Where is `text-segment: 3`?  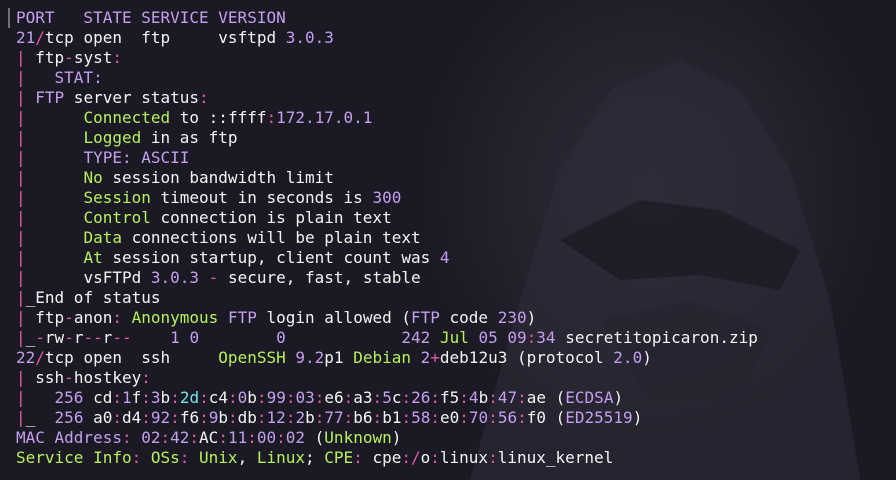
text-segment: 3 is located at coordinates (155, 397).